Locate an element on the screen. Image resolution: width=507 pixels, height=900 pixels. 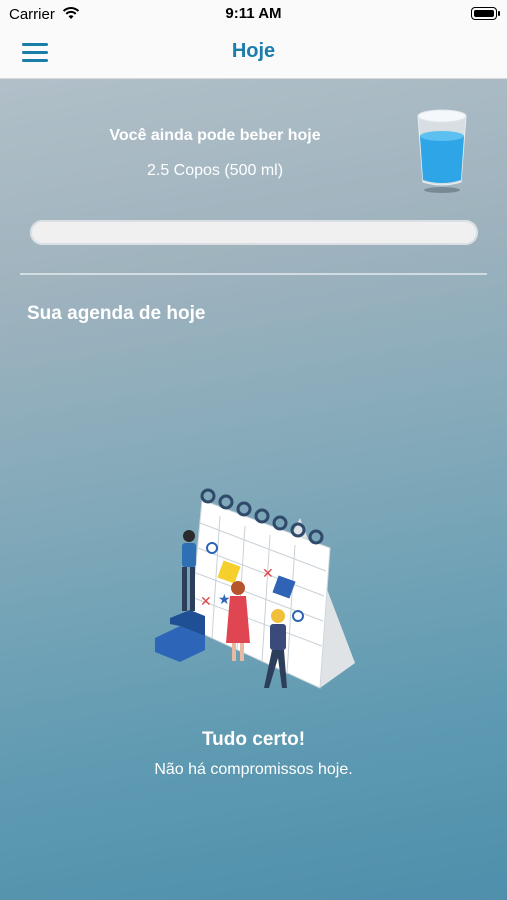
status-bar: Carrier 9:11 AM is located at coordinates (253, 14).